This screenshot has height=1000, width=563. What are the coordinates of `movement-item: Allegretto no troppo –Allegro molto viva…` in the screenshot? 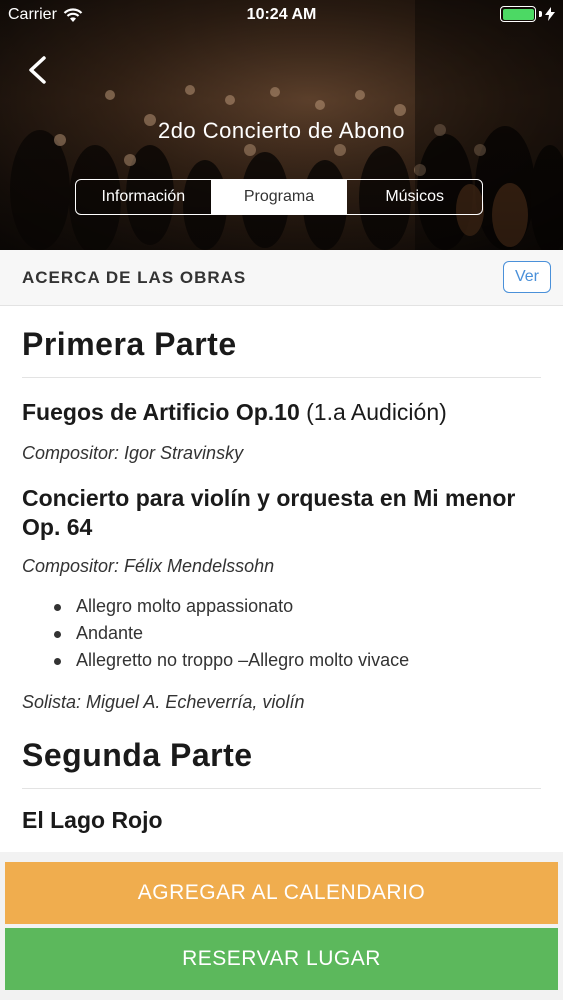 It's located at (281, 660).